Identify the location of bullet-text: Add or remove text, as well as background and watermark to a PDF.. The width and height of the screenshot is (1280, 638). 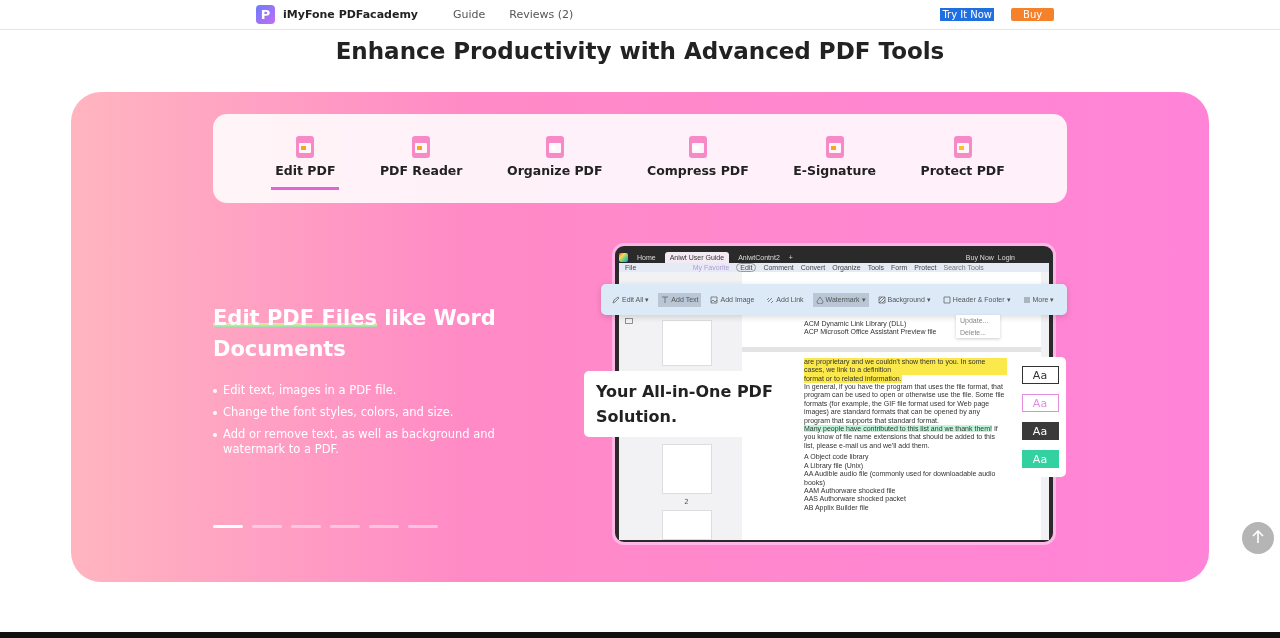
(359, 442).